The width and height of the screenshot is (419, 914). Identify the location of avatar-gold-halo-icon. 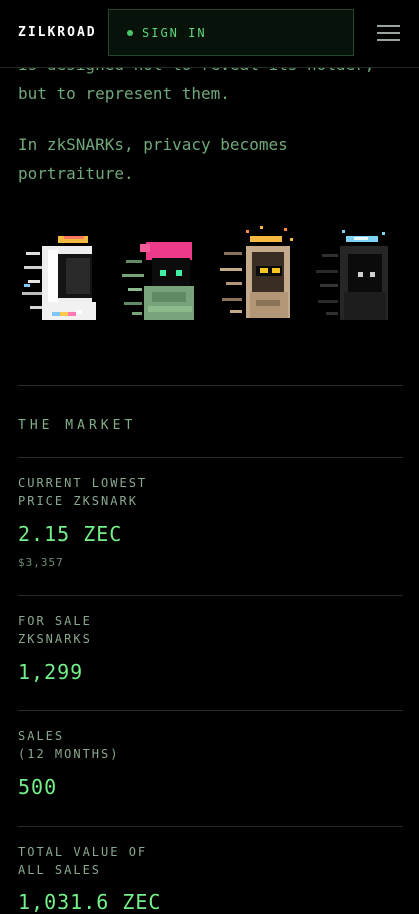
(259, 273).